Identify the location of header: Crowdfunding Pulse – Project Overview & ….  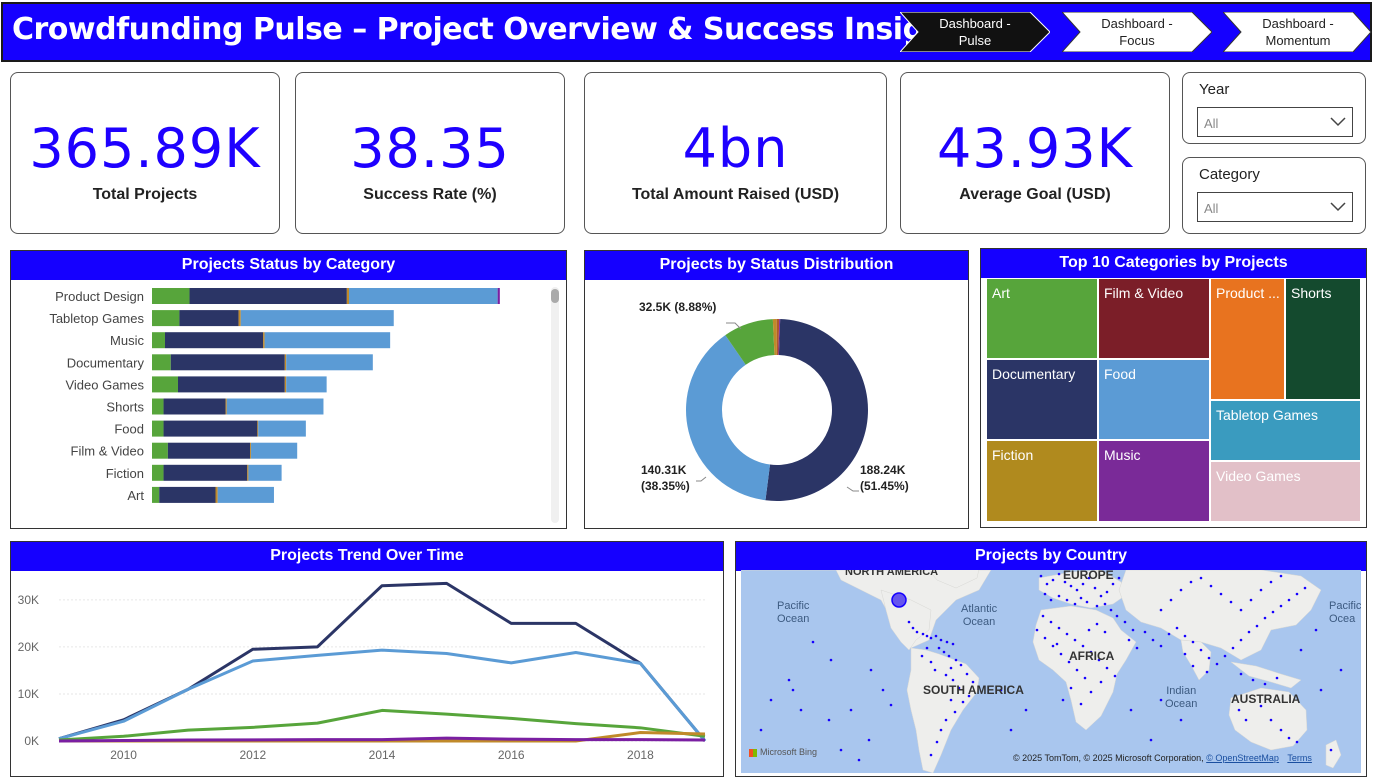
(686, 32).